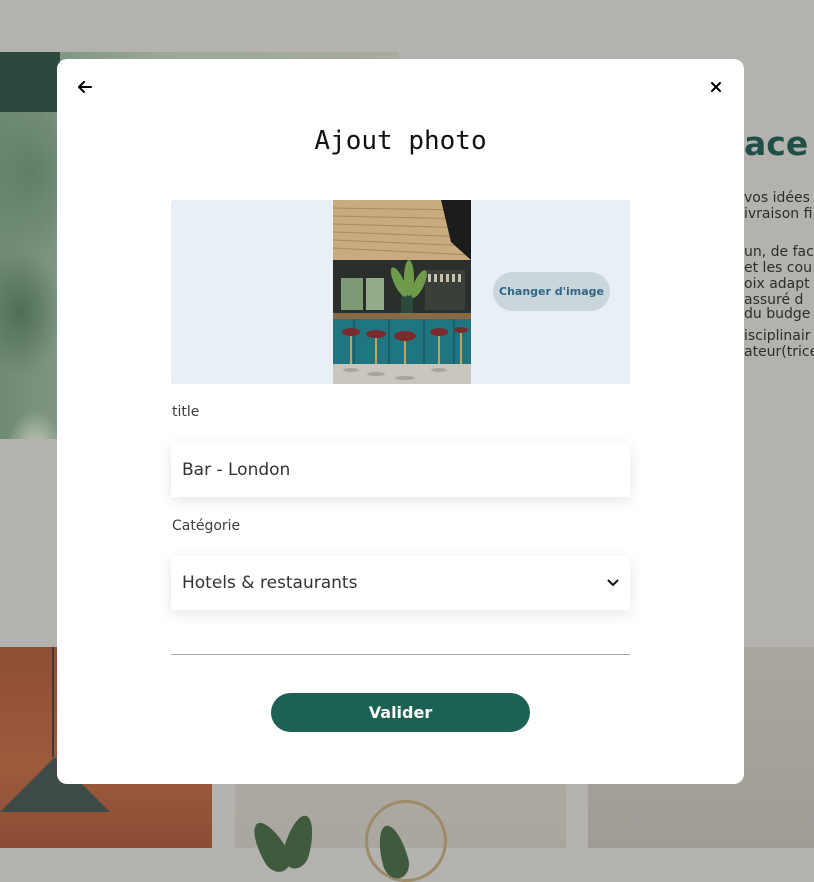 This screenshot has width=814, height=882. Describe the element at coordinates (400, 712) in the screenshot. I see `submit-button: Valider` at that location.